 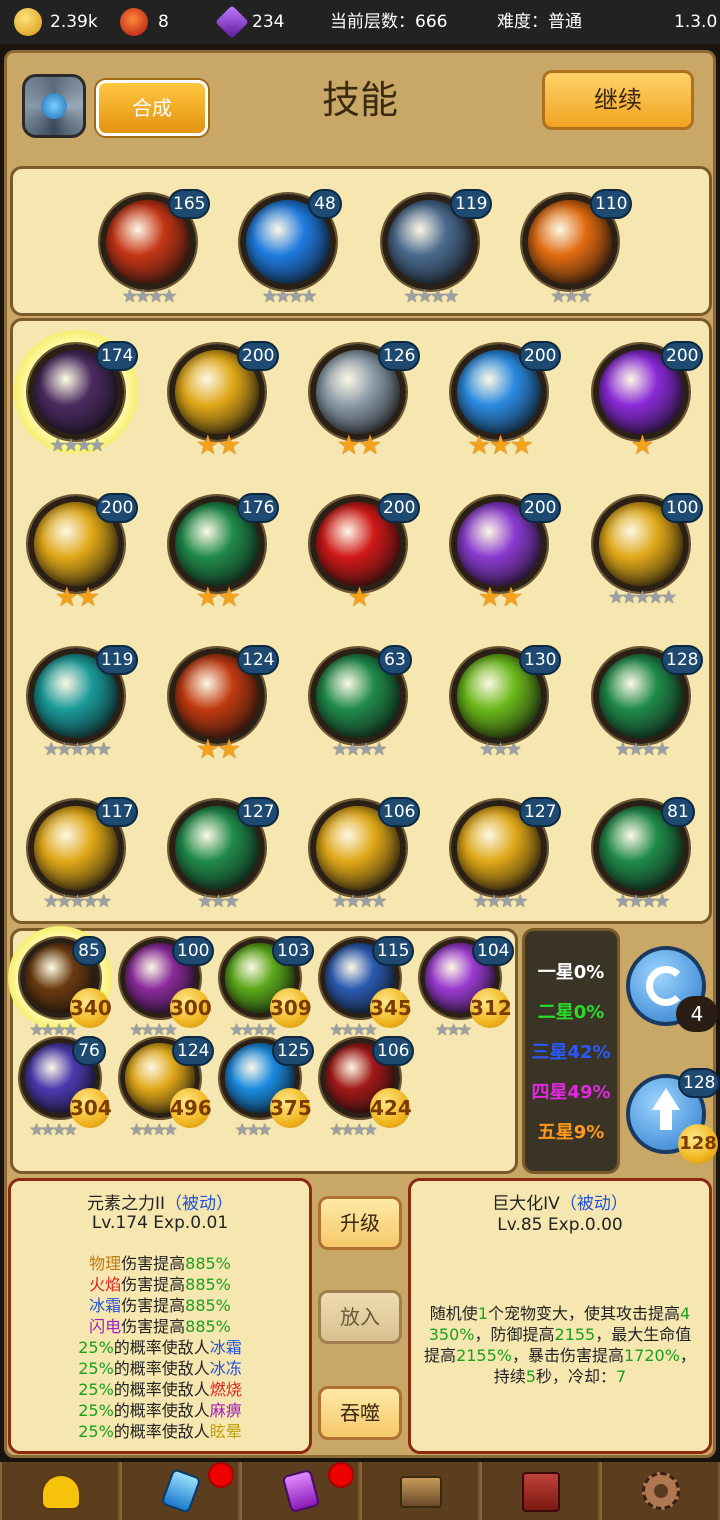 What do you see at coordinates (471, 204) in the screenshot?
I see `level-badge: 119` at bounding box center [471, 204].